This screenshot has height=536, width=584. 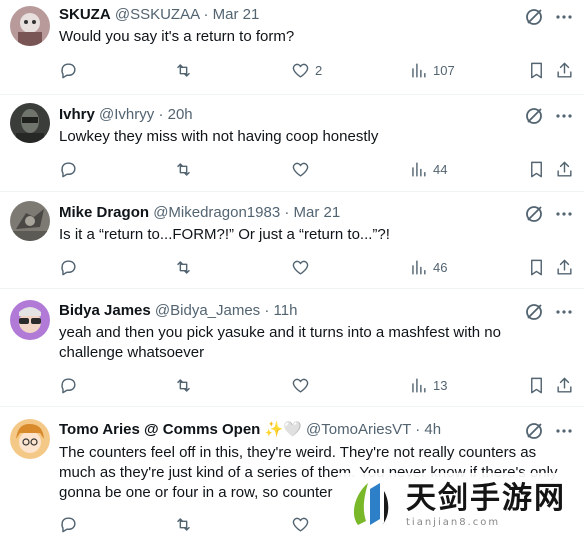 I want to click on like-button: 2, so click(x=306, y=70).